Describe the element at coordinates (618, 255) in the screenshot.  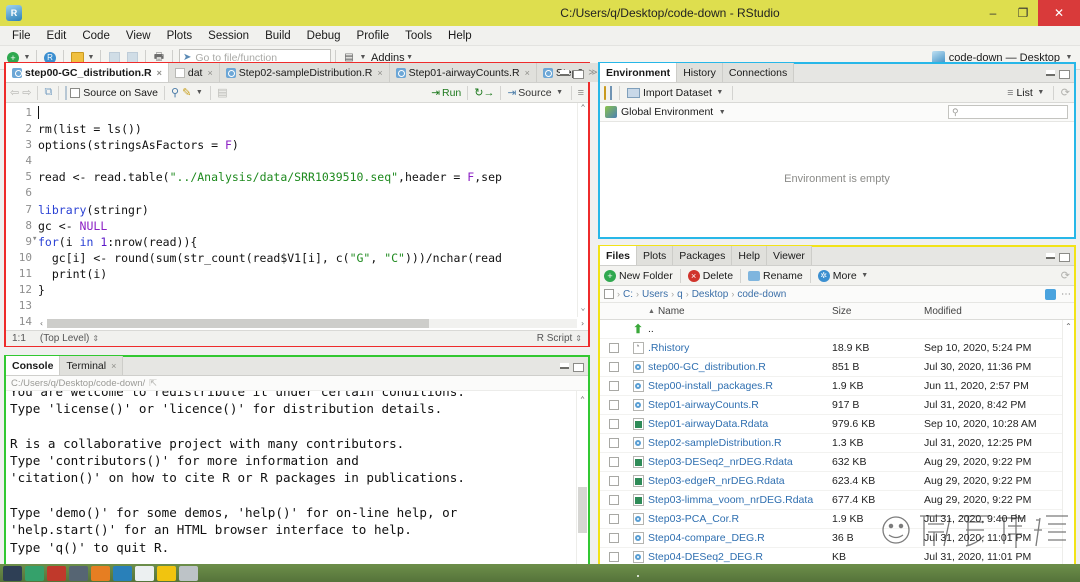
I see `tab-files: Files` at that location.